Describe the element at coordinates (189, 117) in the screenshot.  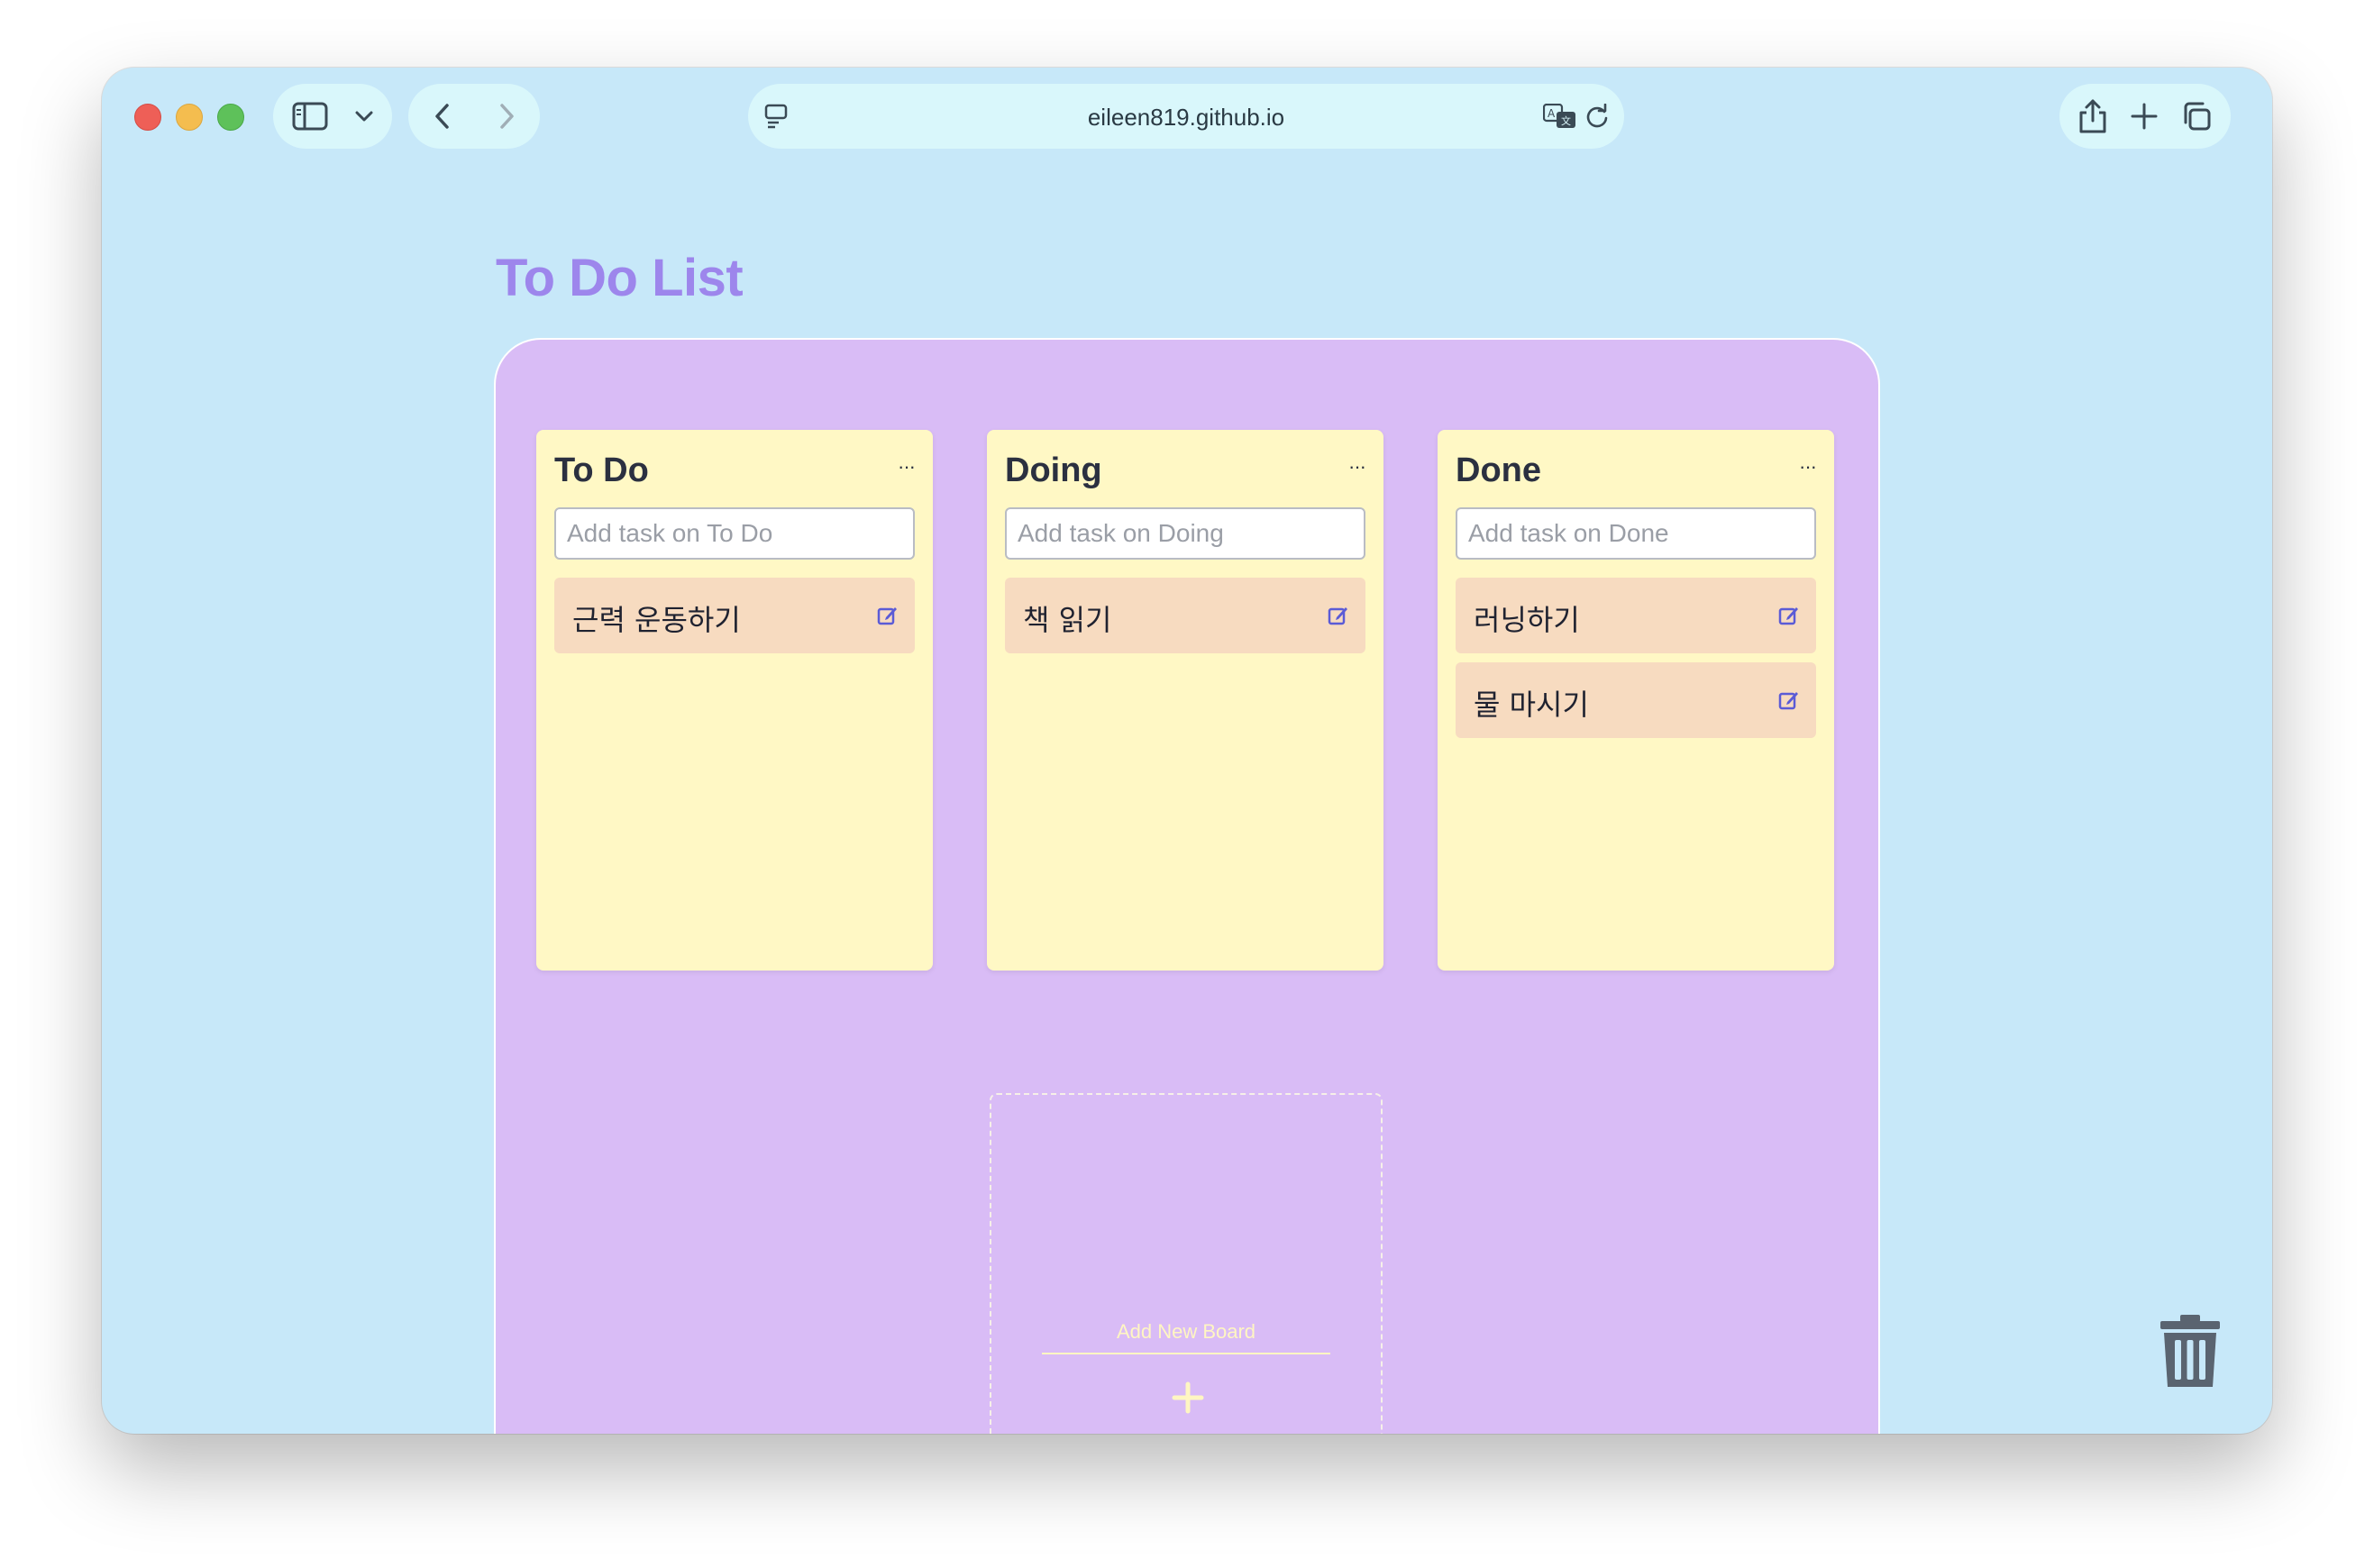
I see `minimize-window-button` at that location.